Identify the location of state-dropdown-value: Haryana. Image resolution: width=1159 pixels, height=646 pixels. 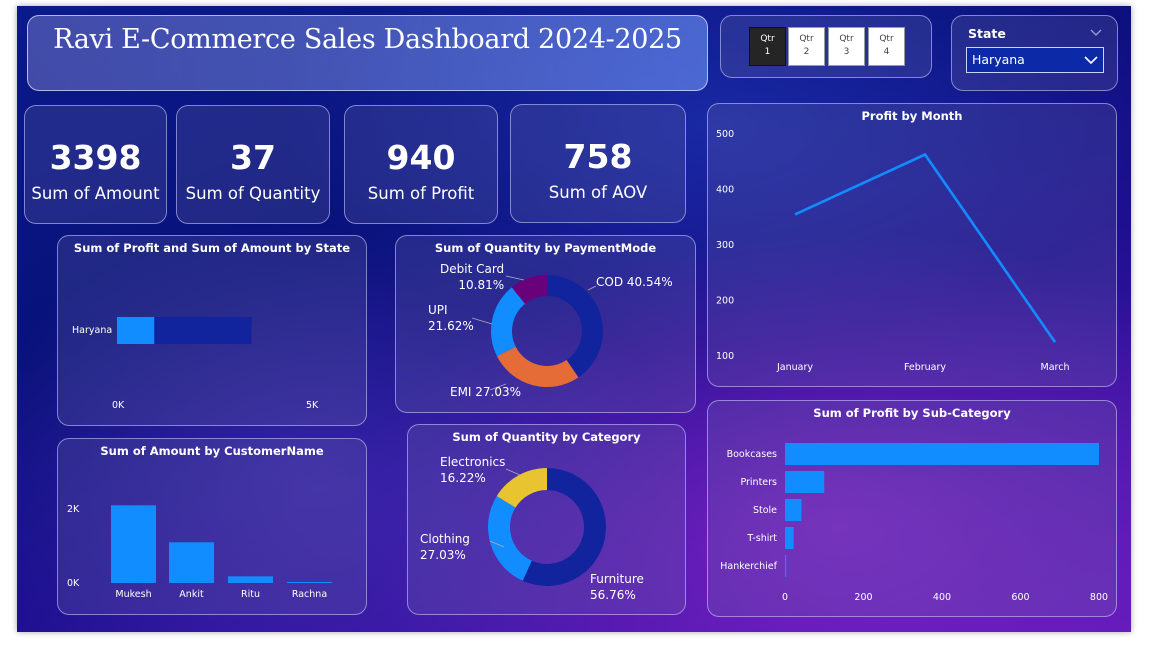
(998, 59).